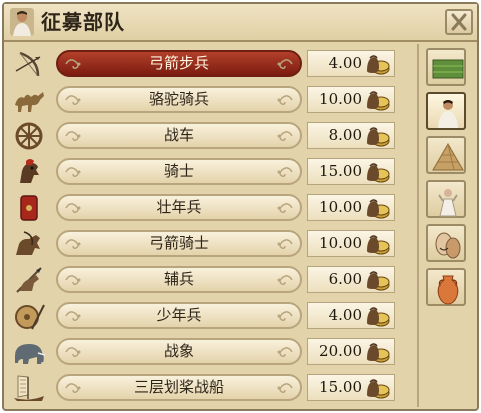 Image resolution: width=481 pixels, height=413 pixels. I want to click on pyramid-icon, so click(448, 156).